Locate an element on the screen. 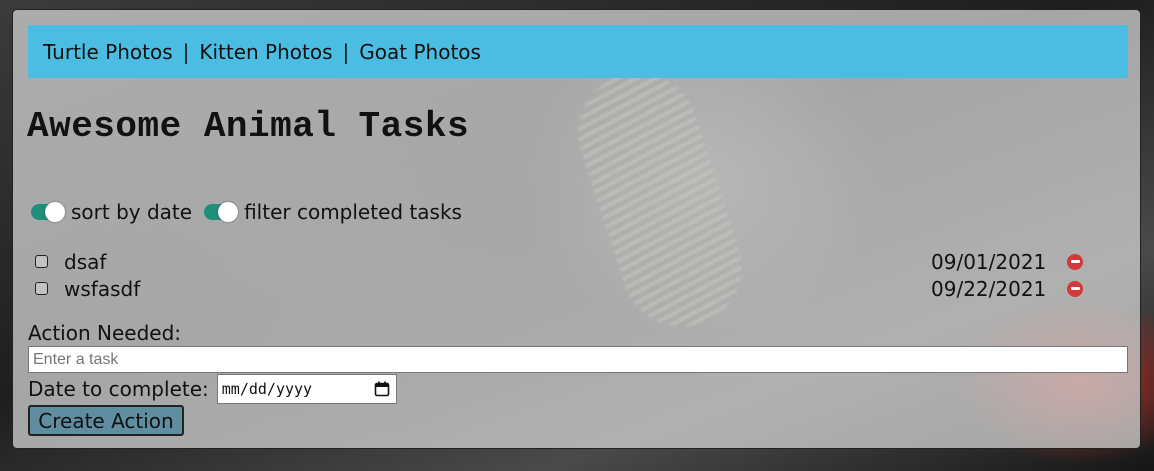  list-item: dsaf 09/01/2021 is located at coordinates (565, 261).